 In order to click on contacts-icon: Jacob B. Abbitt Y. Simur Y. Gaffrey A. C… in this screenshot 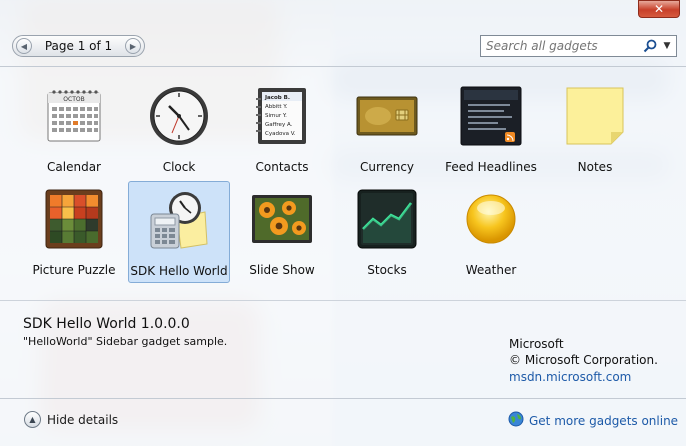, I will do `click(282, 116)`.